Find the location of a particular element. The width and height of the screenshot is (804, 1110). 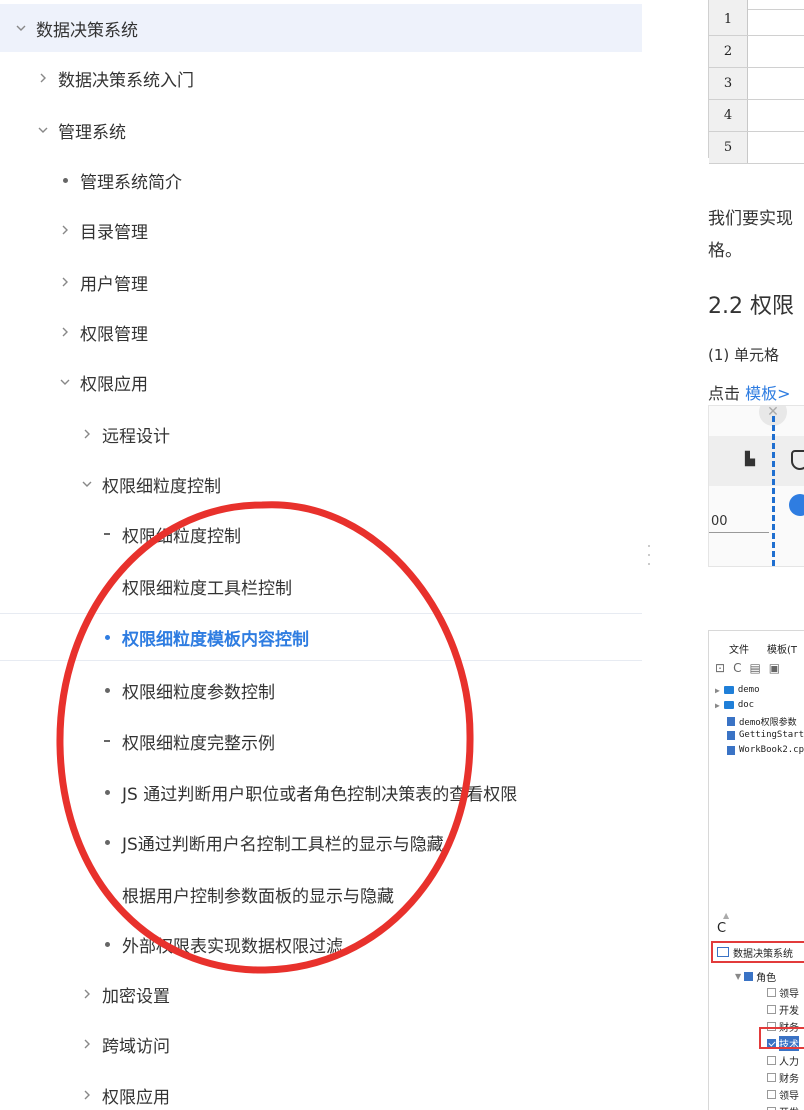

sidebar-item: JS 通过判断用户职位或者角色控制决策表的查看权限 is located at coordinates (321, 792).